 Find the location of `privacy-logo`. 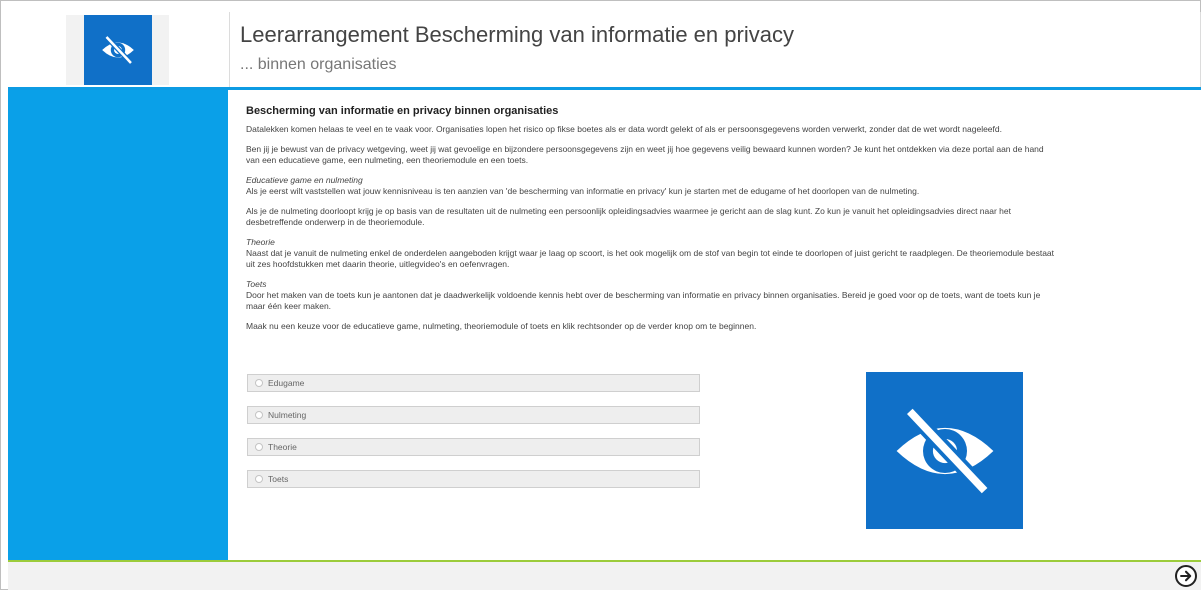

privacy-logo is located at coordinates (944, 450).